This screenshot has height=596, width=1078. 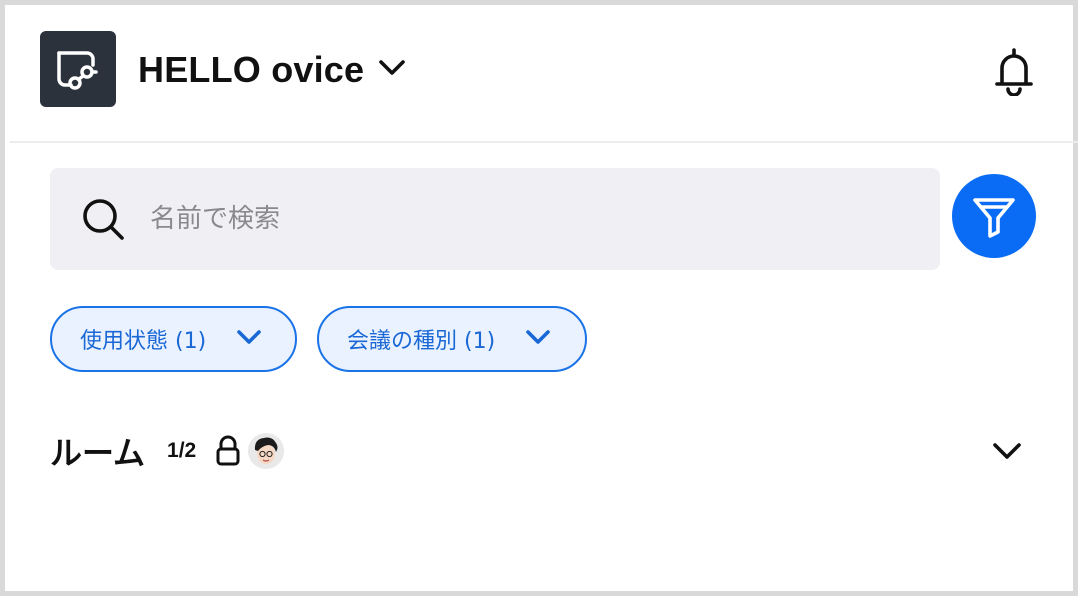 I want to click on search-input, so click(x=545, y=219).